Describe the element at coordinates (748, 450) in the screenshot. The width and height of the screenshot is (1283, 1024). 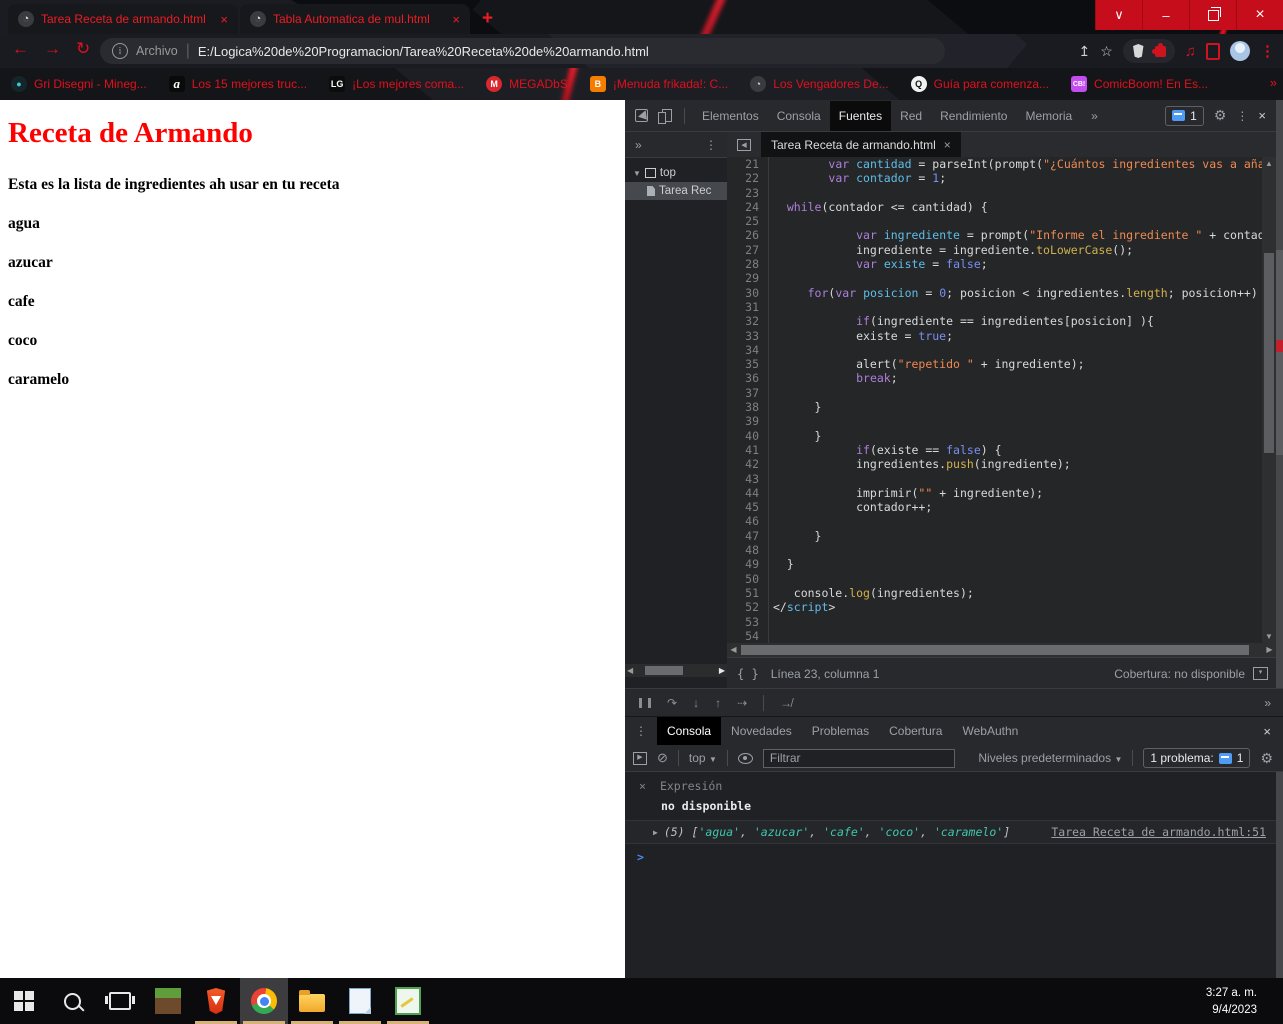
I see `line-number: 41` at that location.